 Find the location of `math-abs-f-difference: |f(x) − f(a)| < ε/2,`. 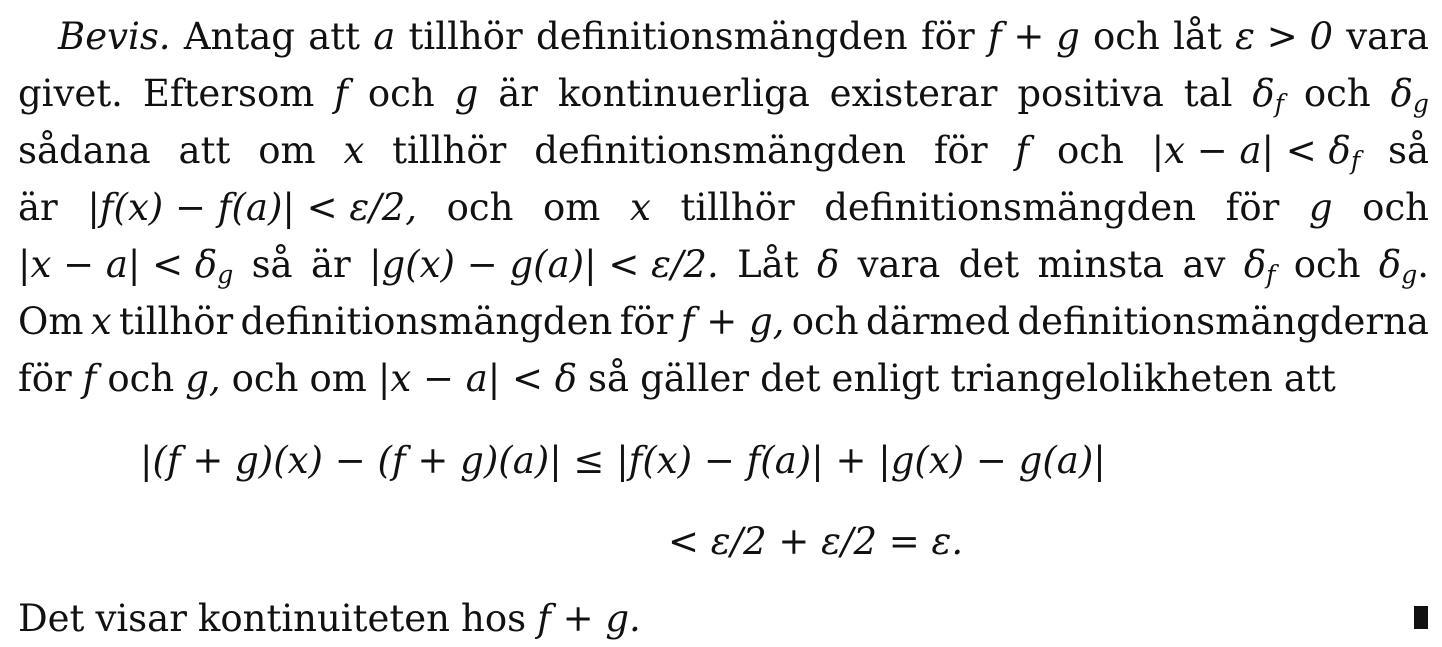

math-abs-f-difference: |f(x) − f(a)| < ε/2, is located at coordinates (252, 207).